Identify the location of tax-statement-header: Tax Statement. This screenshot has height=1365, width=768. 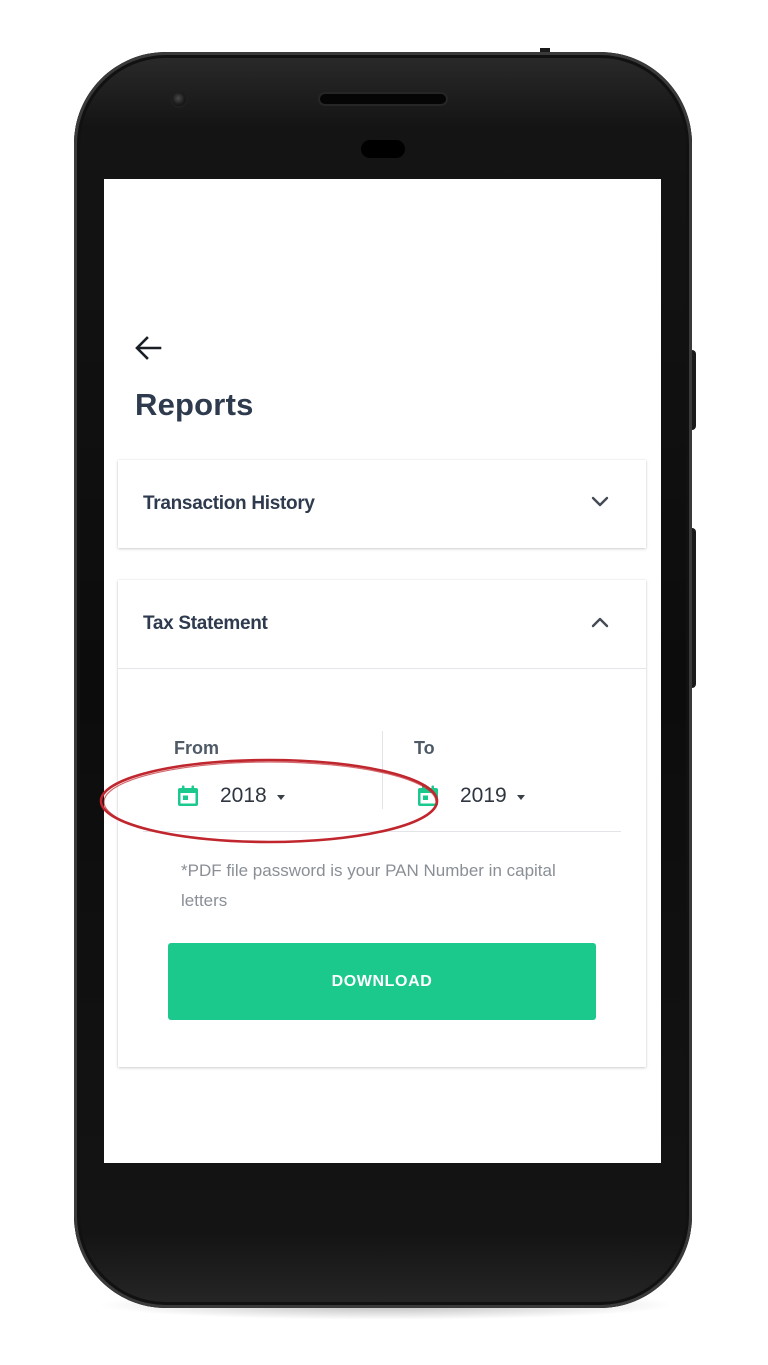
(382, 624).